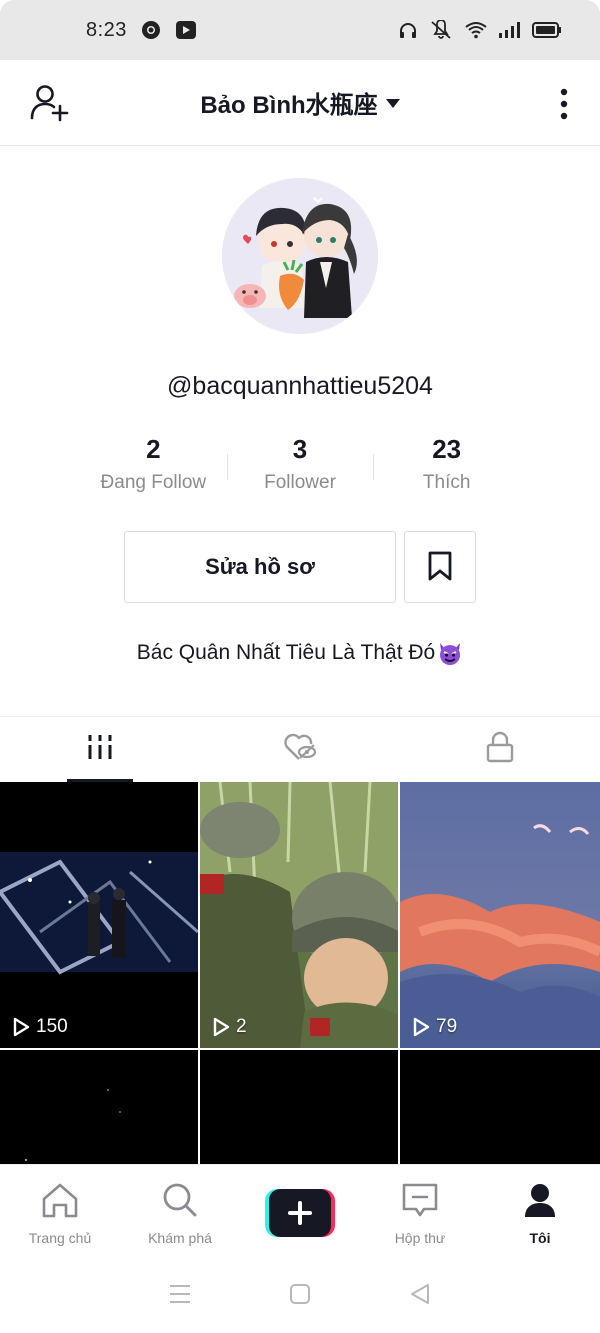  Describe the element at coordinates (153, 449) in the screenshot. I see `following-count: 2` at that location.